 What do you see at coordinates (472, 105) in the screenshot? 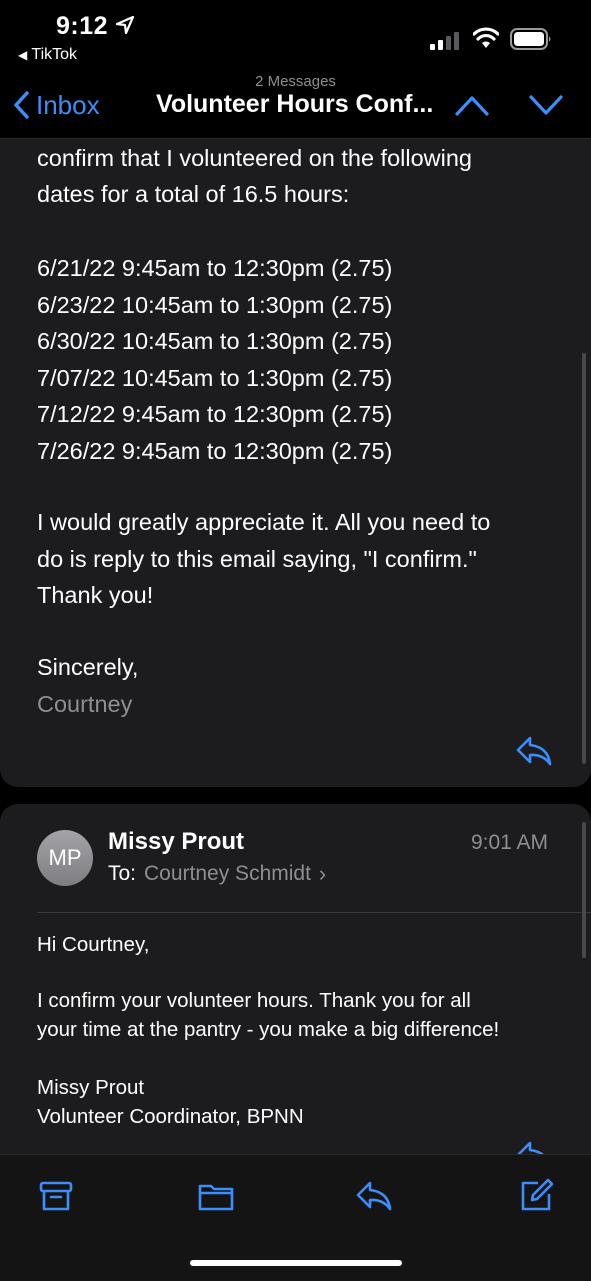
I see `previous-message-button` at bounding box center [472, 105].